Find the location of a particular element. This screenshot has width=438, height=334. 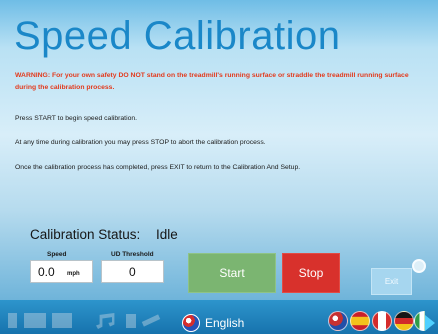

calibration-status-label: Calibration Status: is located at coordinates (85, 234).